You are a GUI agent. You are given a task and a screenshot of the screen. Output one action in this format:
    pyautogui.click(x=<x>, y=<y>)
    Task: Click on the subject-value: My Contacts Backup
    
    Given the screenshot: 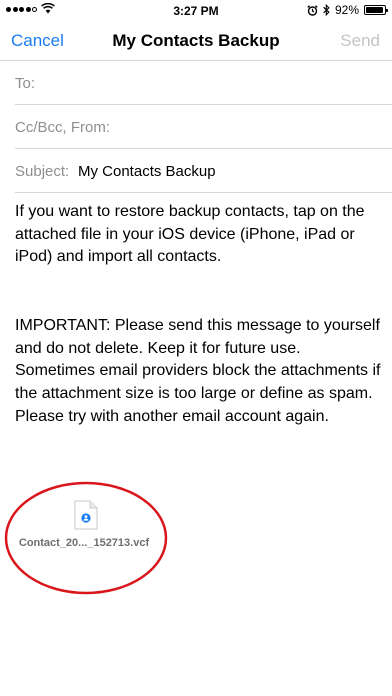 What is the action you would take?
    pyautogui.click(x=147, y=171)
    